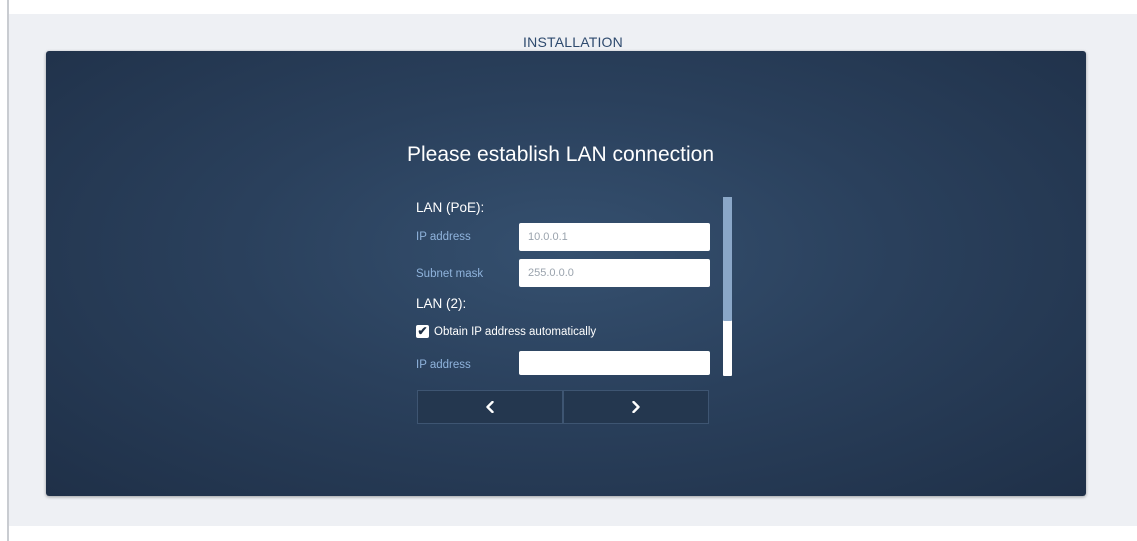 The width and height of the screenshot is (1137, 541). Describe the element at coordinates (450, 207) in the screenshot. I see `lan-poe-title: LAN (PoE):` at that location.